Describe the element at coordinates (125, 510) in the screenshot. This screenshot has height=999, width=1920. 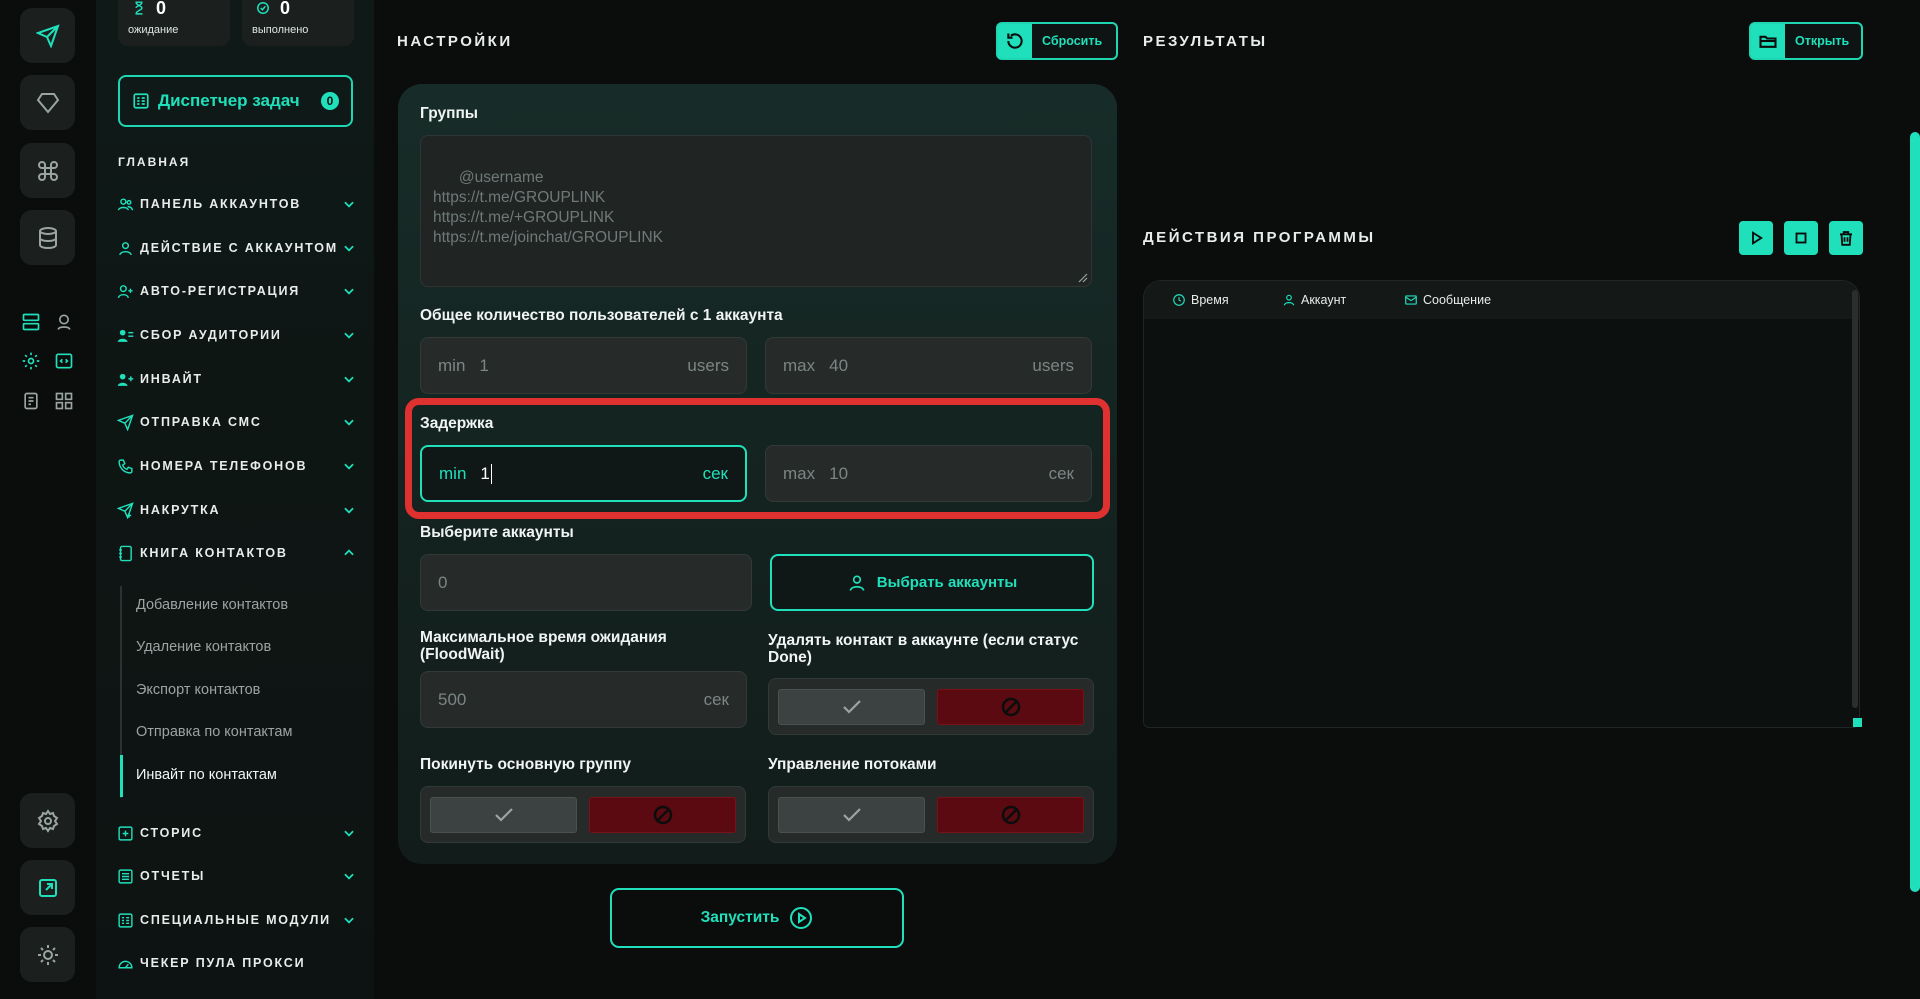
I see `send-up-icon` at that location.